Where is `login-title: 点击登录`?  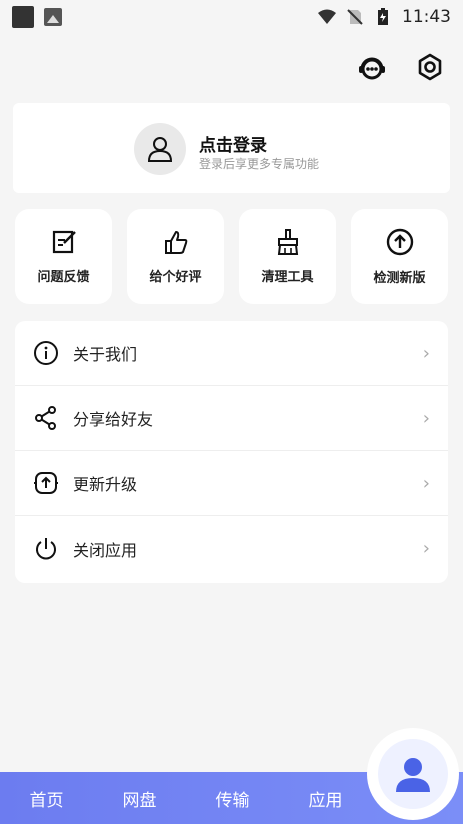 login-title: 点击登录 is located at coordinates (233, 143).